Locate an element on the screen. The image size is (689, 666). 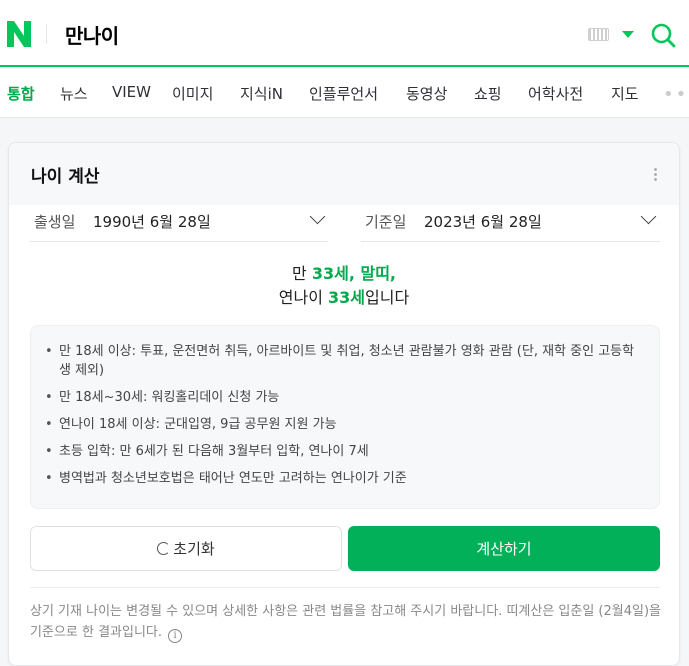
card-header: 나이 계산 is located at coordinates (344, 174).